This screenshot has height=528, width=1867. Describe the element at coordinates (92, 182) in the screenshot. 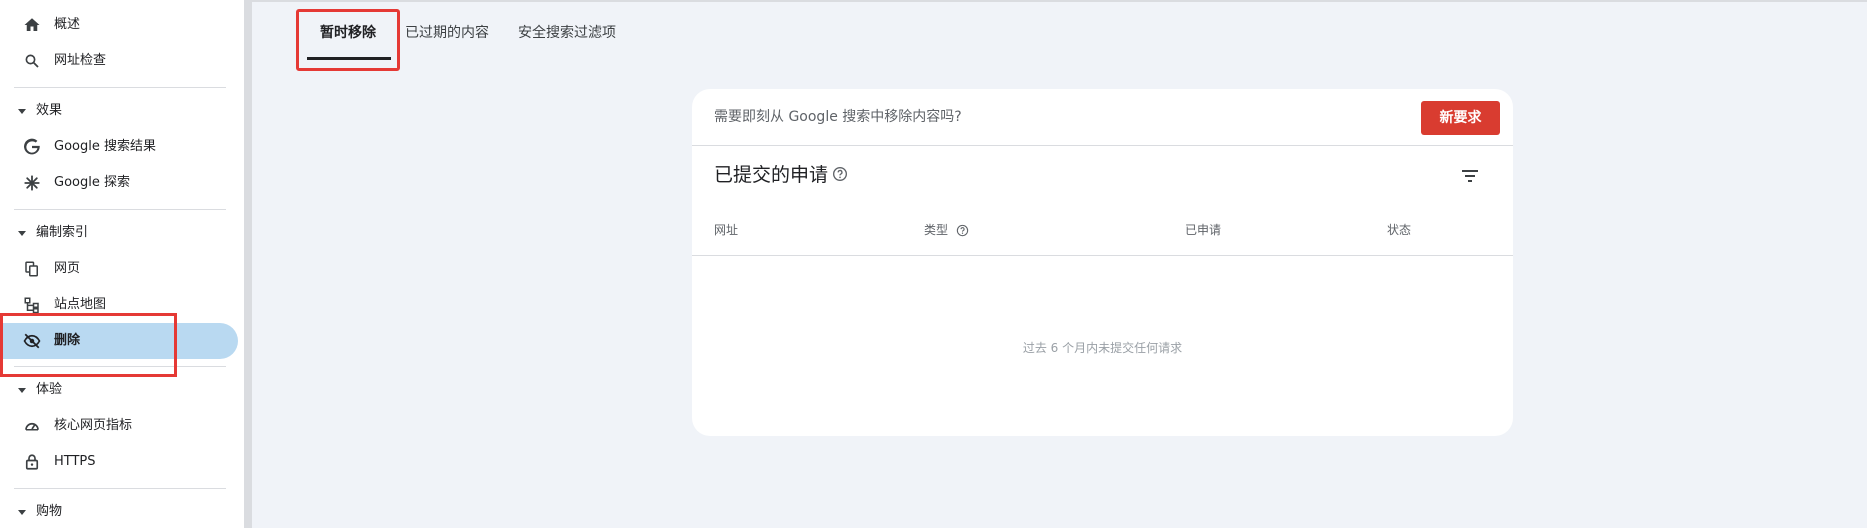

I see `sidebar-item-label: Google 探索` at that location.